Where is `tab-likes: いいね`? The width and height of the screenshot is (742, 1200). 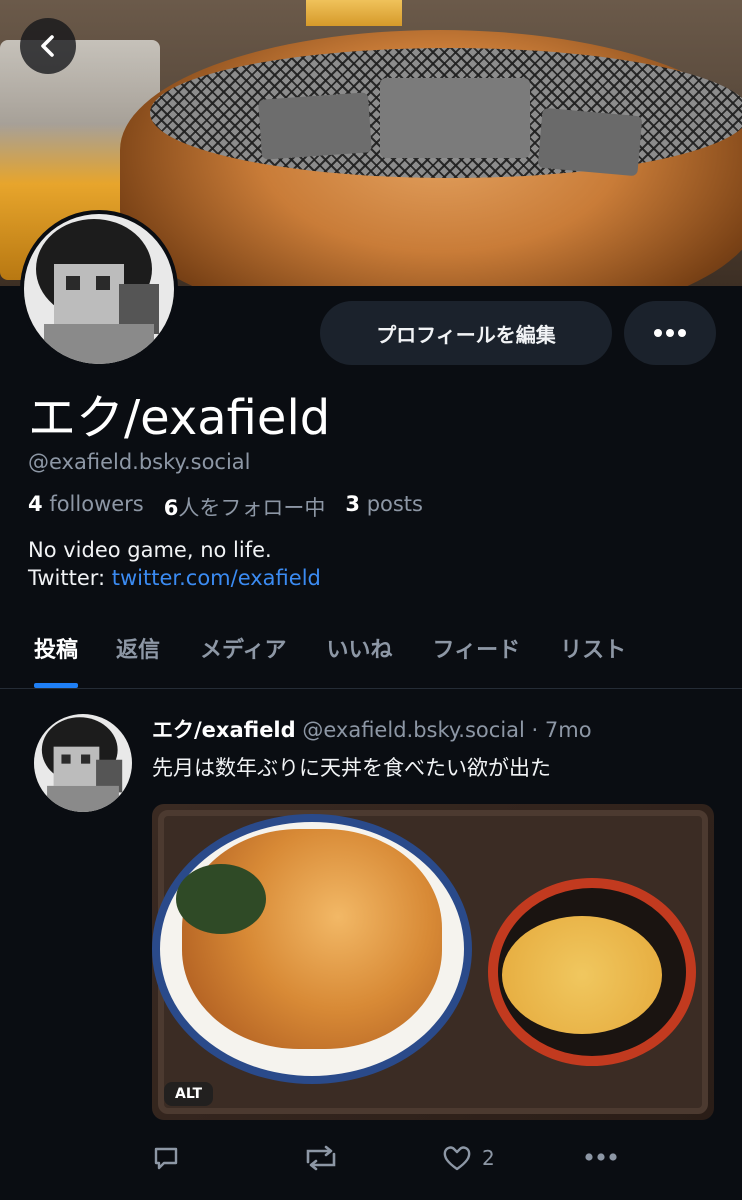 tab-likes: いいね is located at coordinates (360, 650).